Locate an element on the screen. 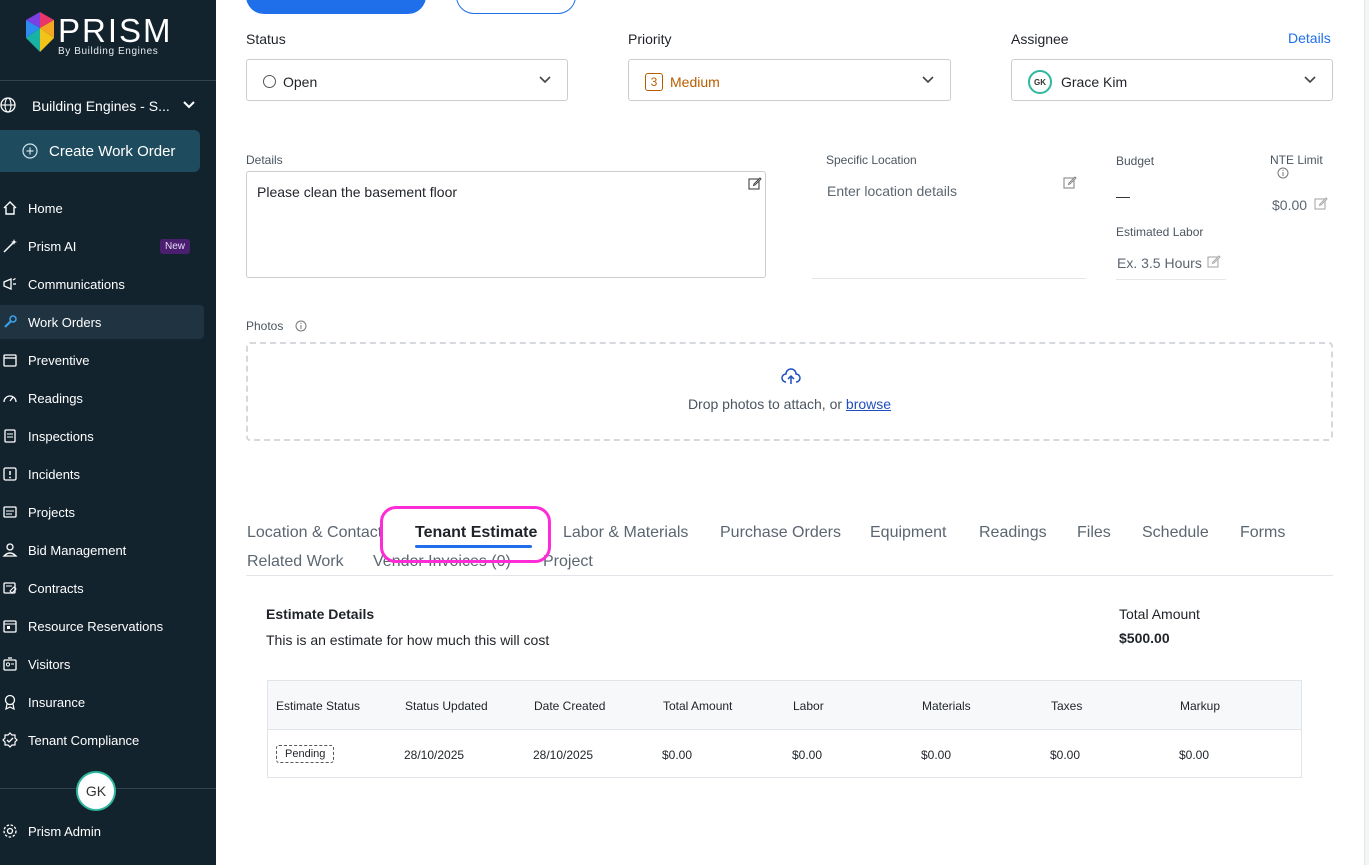 This screenshot has height=865, width=1369. badge-icon is located at coordinates (10, 664).